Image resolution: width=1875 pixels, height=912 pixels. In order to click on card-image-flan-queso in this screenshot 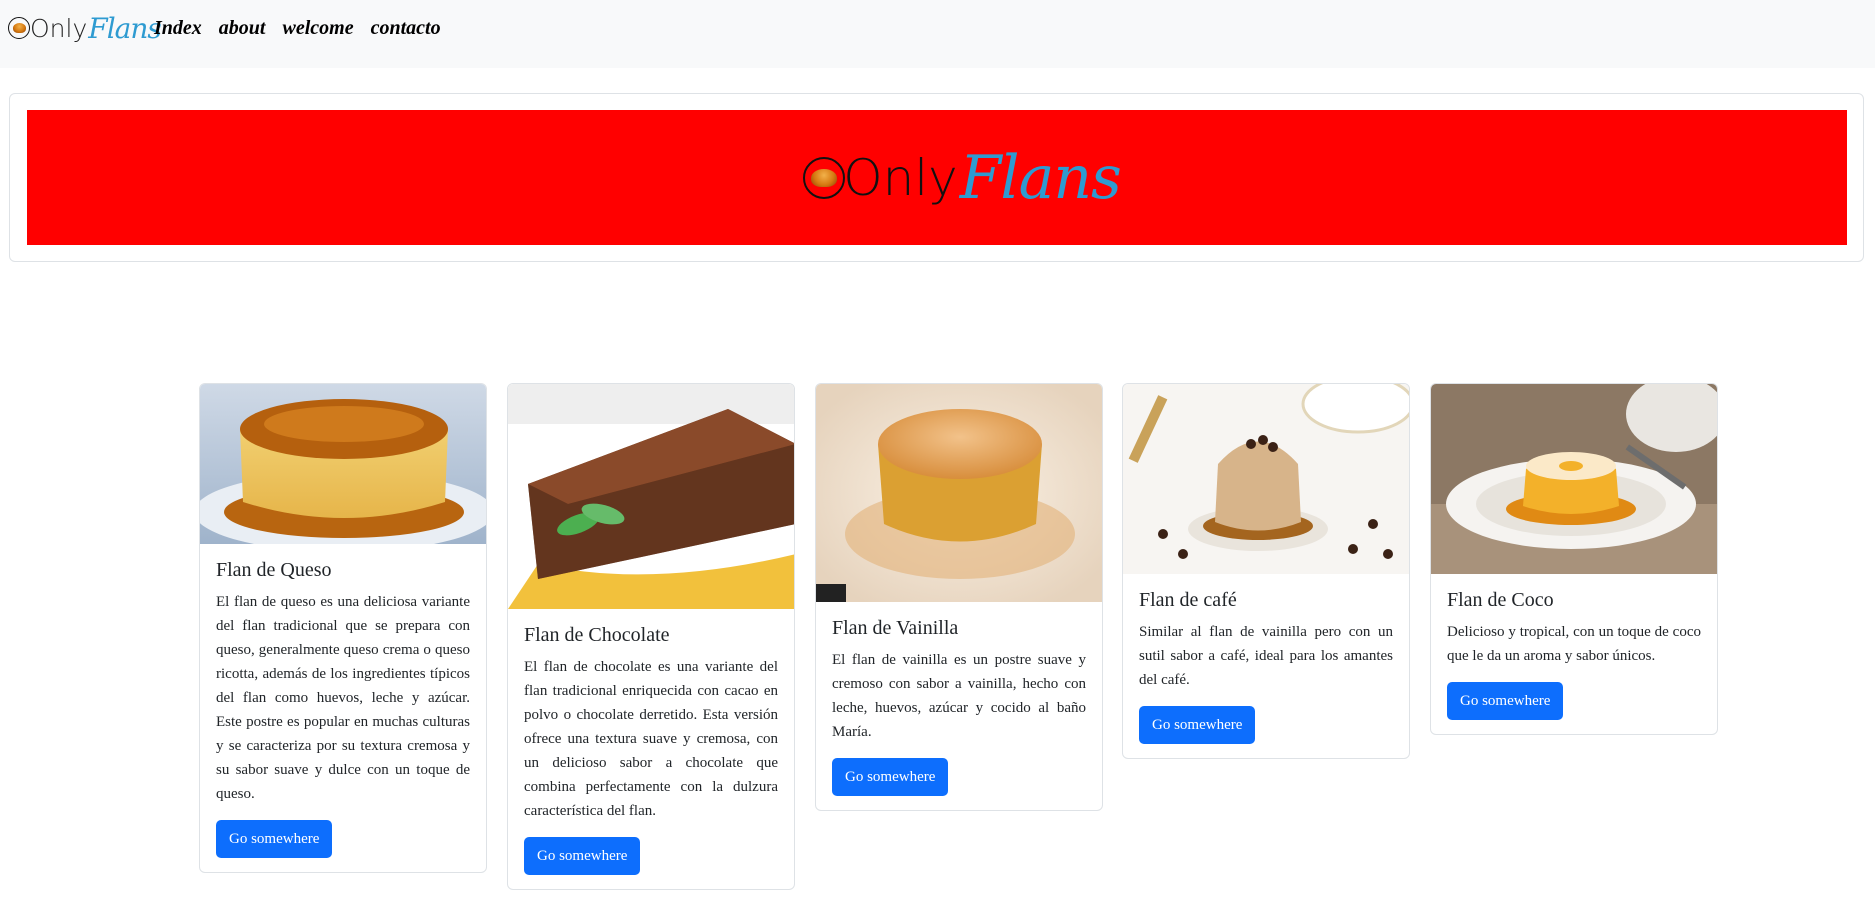, I will do `click(343, 464)`.